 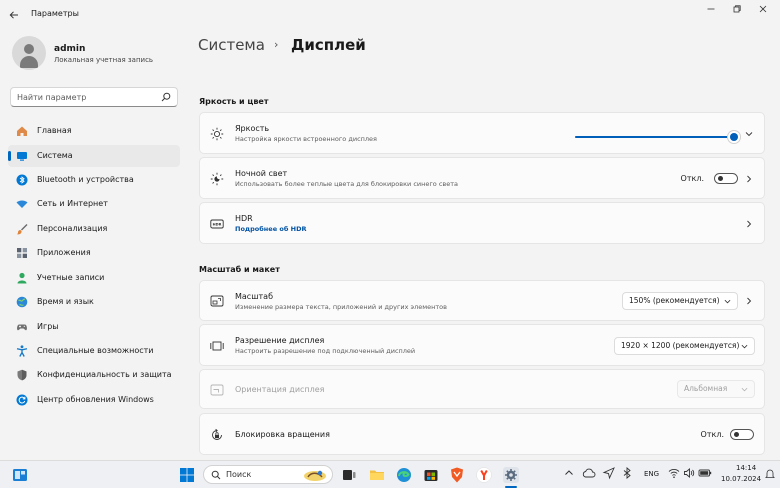 What do you see at coordinates (746, 468) in the screenshot?
I see `clock-time: 14:14` at bounding box center [746, 468].